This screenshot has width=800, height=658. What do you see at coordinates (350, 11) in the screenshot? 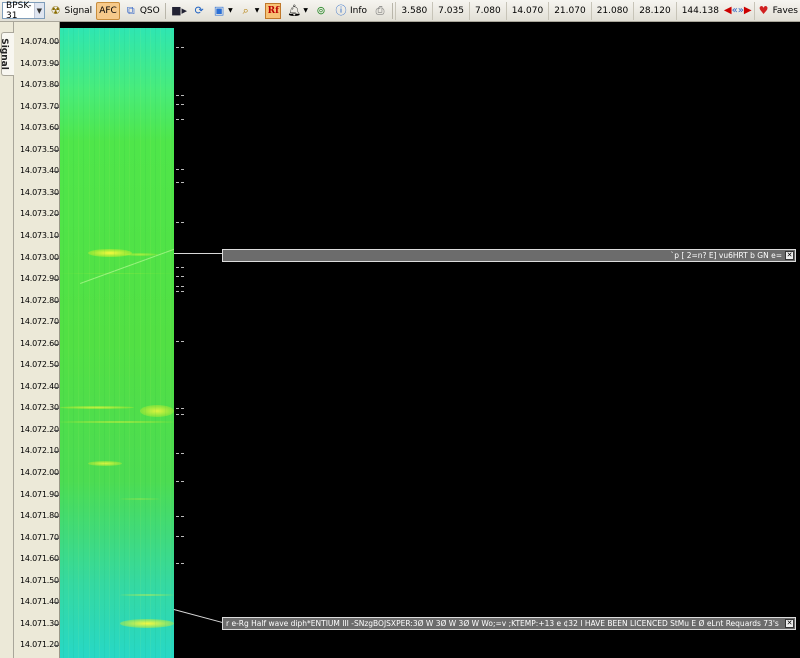
I see `info-button: ⓘ Info` at bounding box center [350, 11].